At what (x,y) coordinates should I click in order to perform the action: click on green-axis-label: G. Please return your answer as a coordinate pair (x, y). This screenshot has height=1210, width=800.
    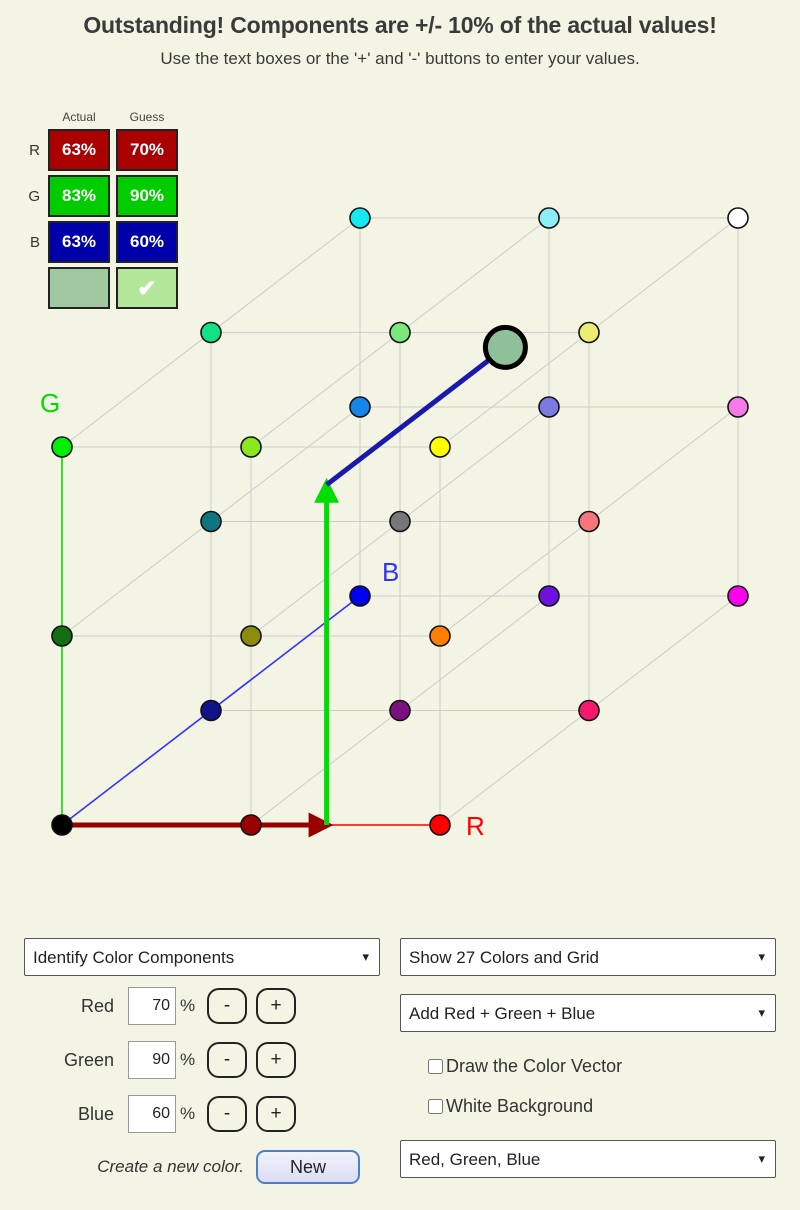
    Looking at the image, I should click on (50, 403).